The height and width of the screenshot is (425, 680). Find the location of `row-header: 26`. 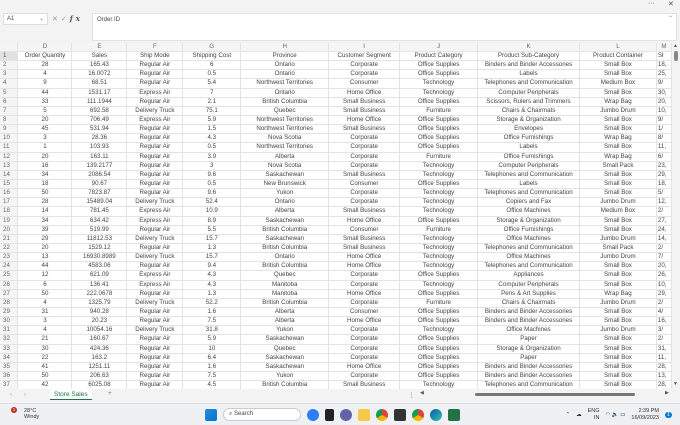

row-header: 26 is located at coordinates (9, 285).